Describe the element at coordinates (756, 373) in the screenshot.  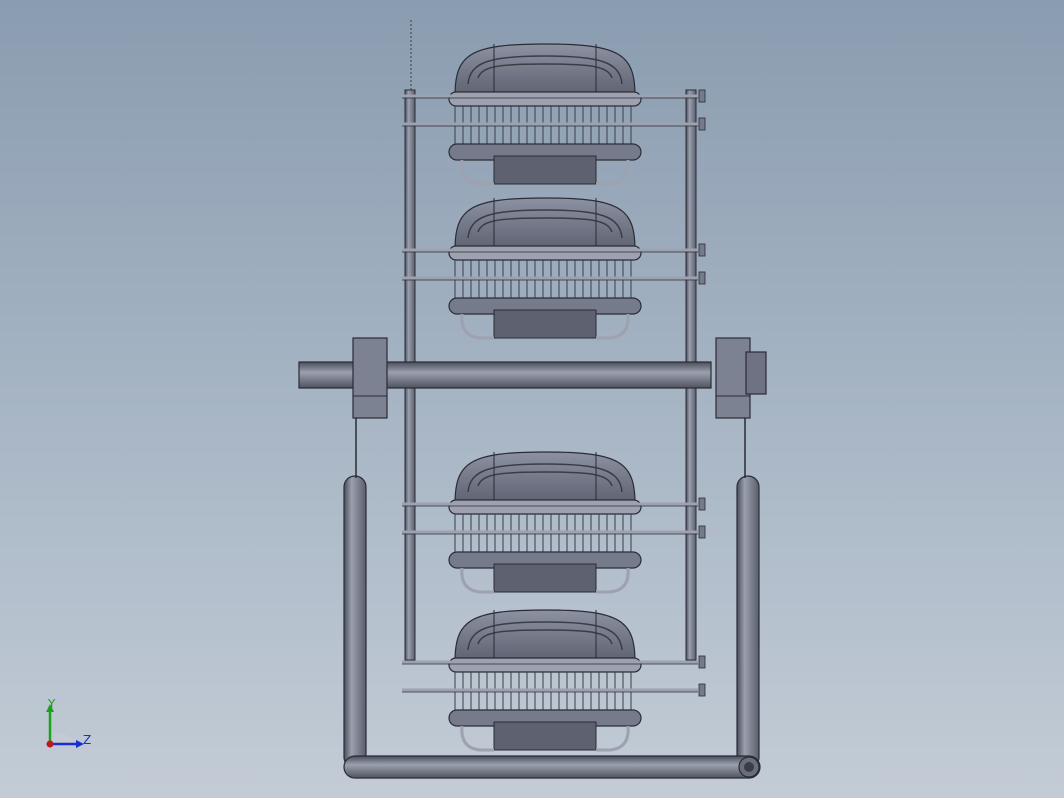
I see `axle-nut` at that location.